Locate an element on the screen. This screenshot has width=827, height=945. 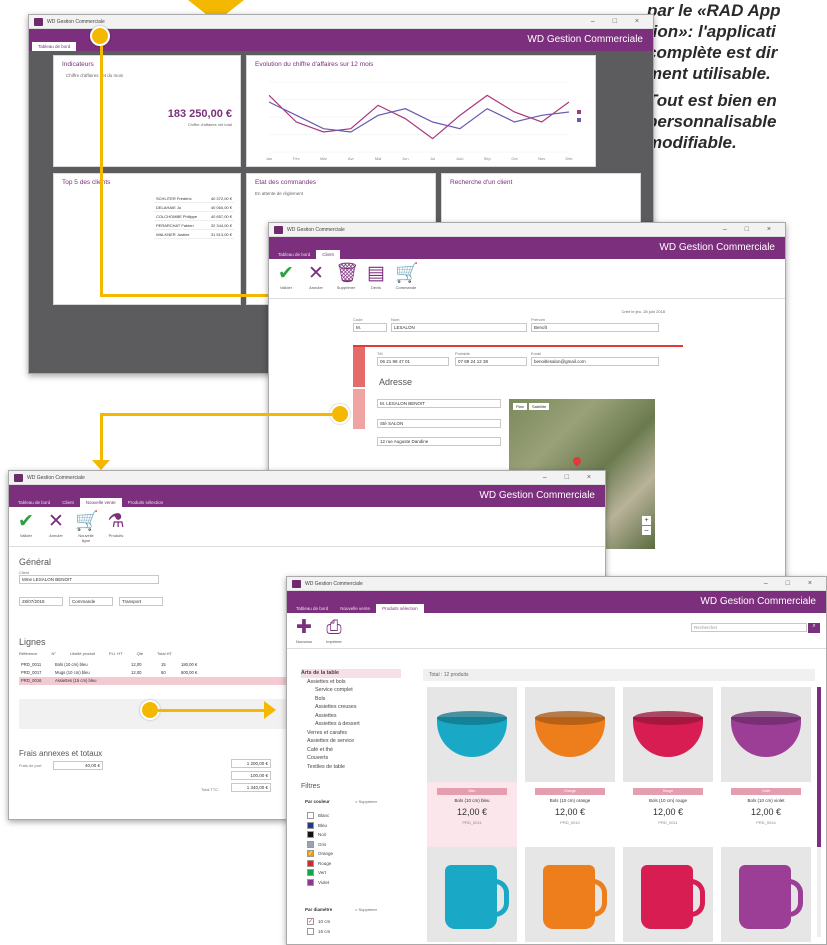
table-row: PRD_0016 Assiettes (15 cm) bleu is located at coordinates (154, 681).